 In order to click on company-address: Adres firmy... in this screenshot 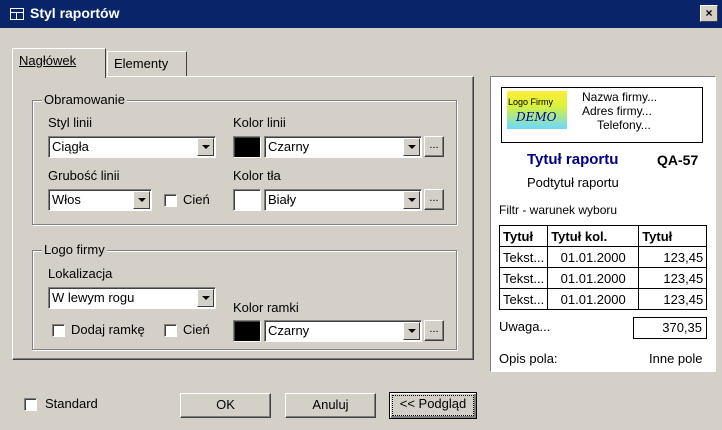, I will do `click(617, 111)`.